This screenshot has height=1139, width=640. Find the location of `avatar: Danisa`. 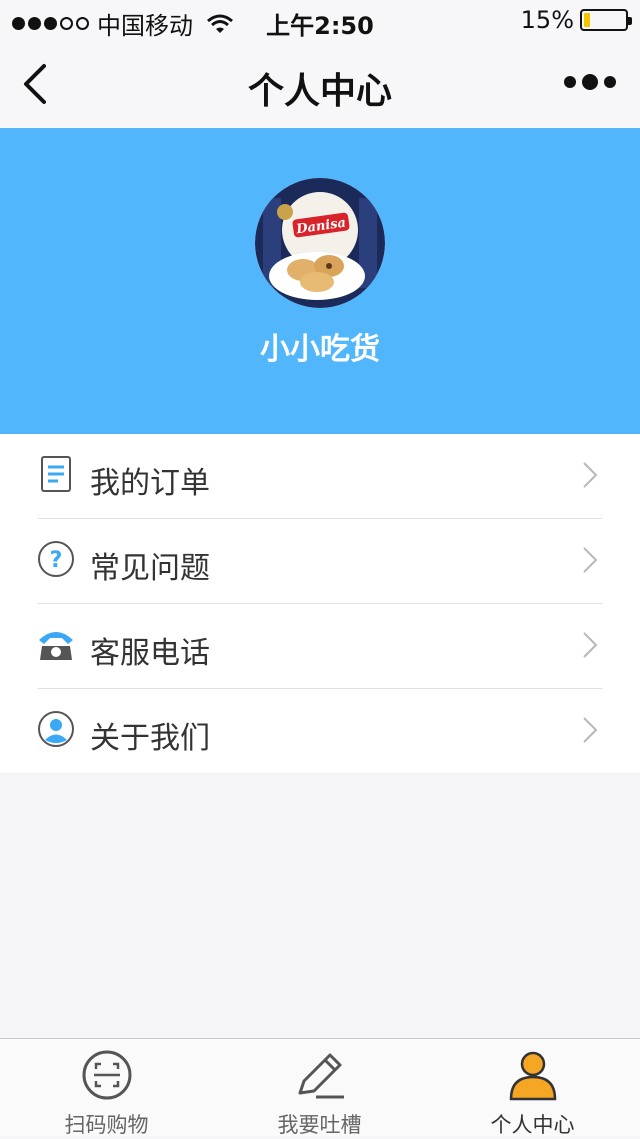

avatar: Danisa is located at coordinates (320, 243).